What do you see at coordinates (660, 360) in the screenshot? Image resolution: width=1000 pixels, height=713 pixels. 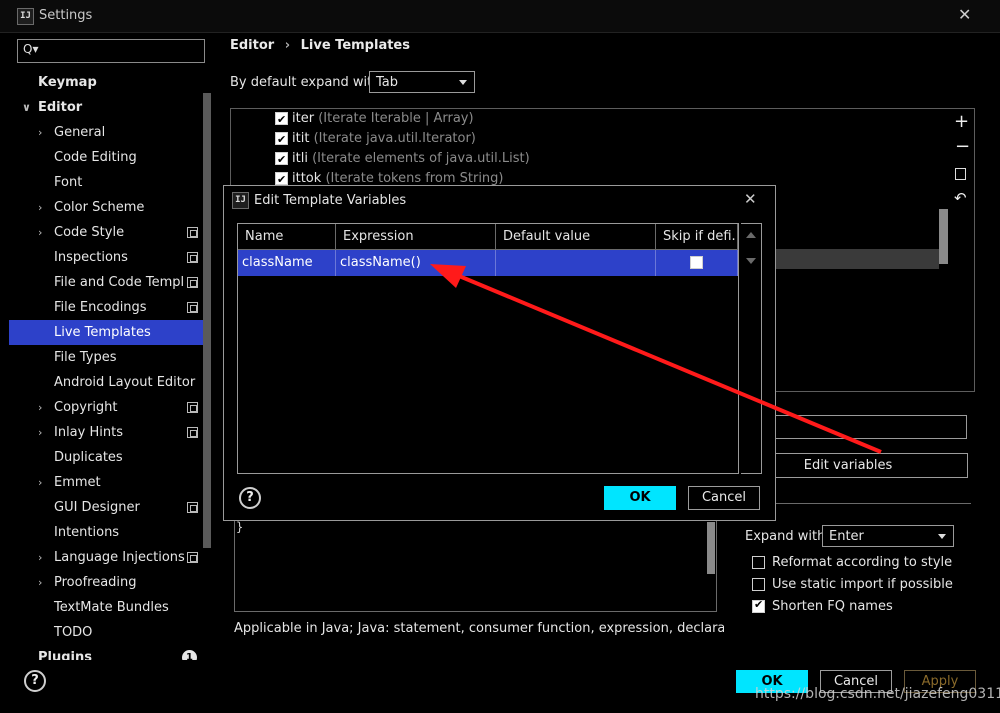 I see `annotation-arrow-line` at bounding box center [660, 360].